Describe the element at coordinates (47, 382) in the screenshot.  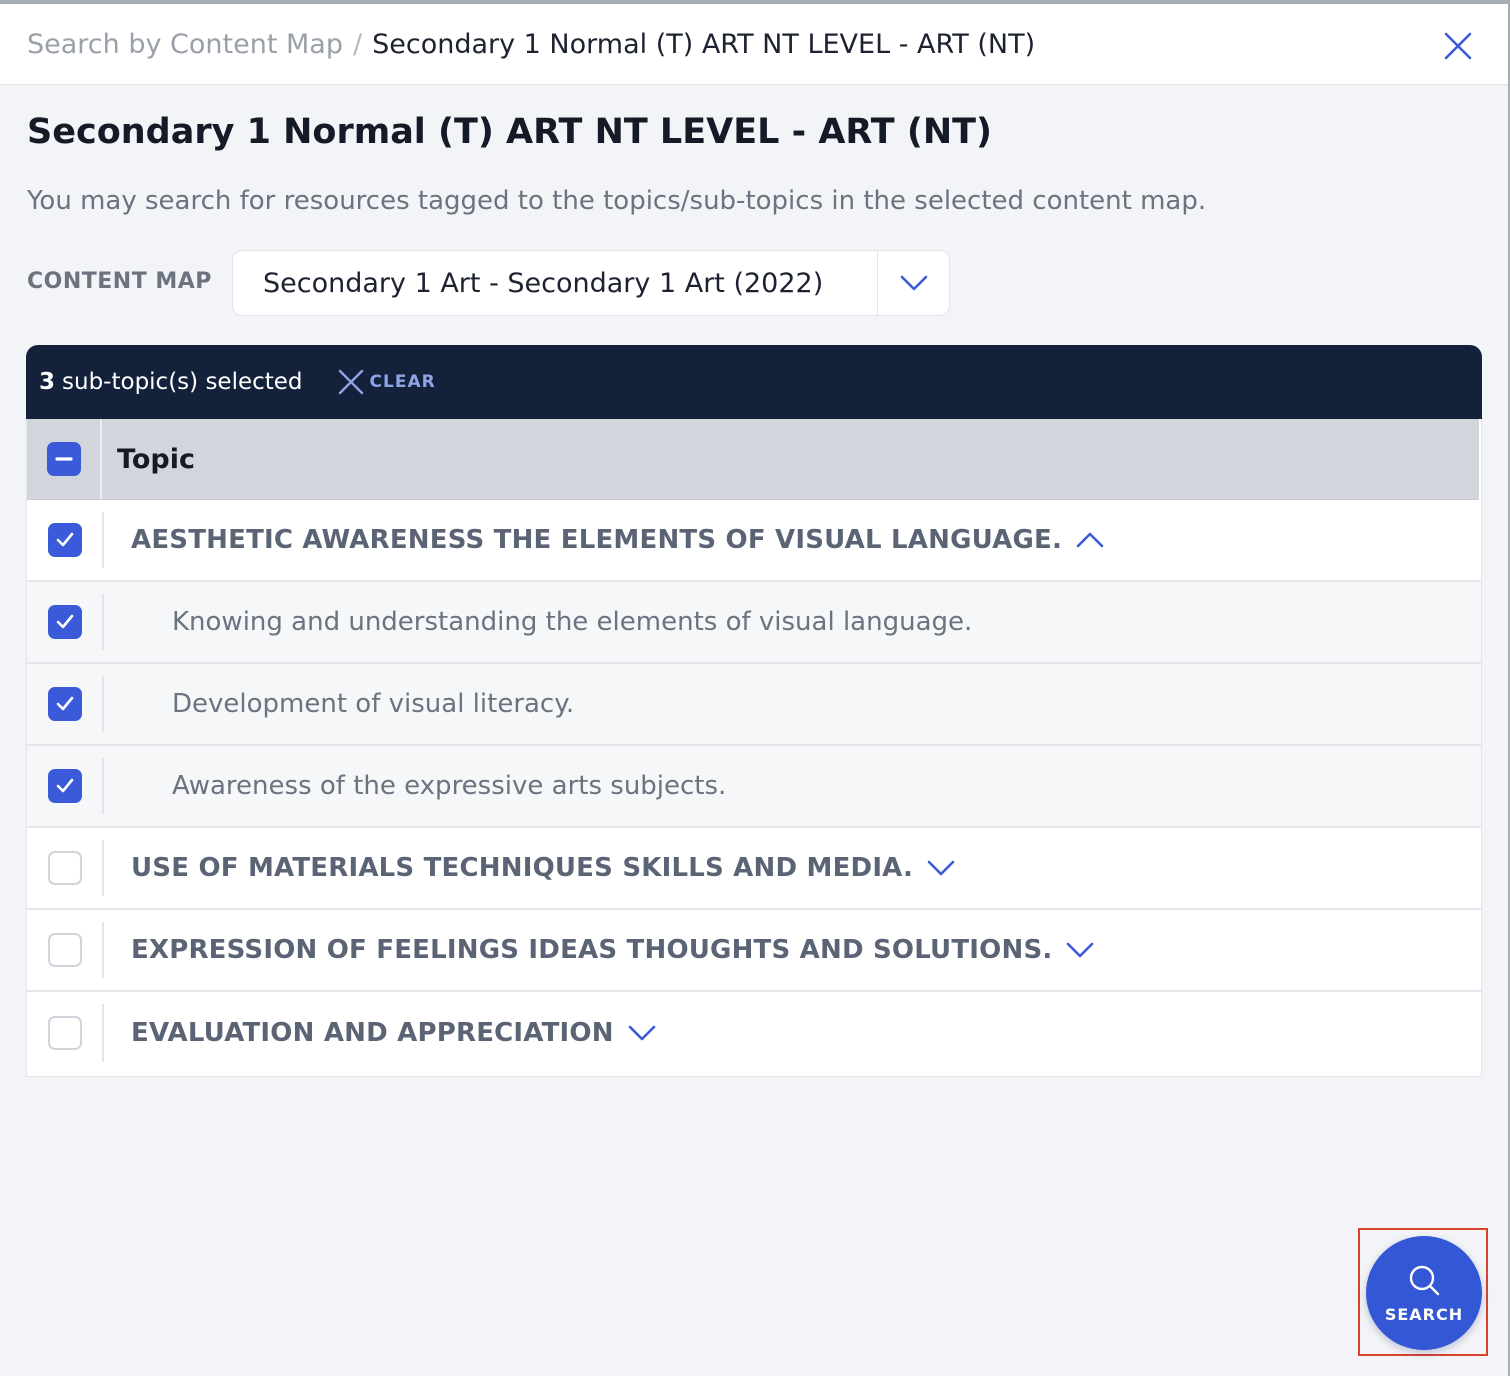
I see `selection-count: 3` at that location.